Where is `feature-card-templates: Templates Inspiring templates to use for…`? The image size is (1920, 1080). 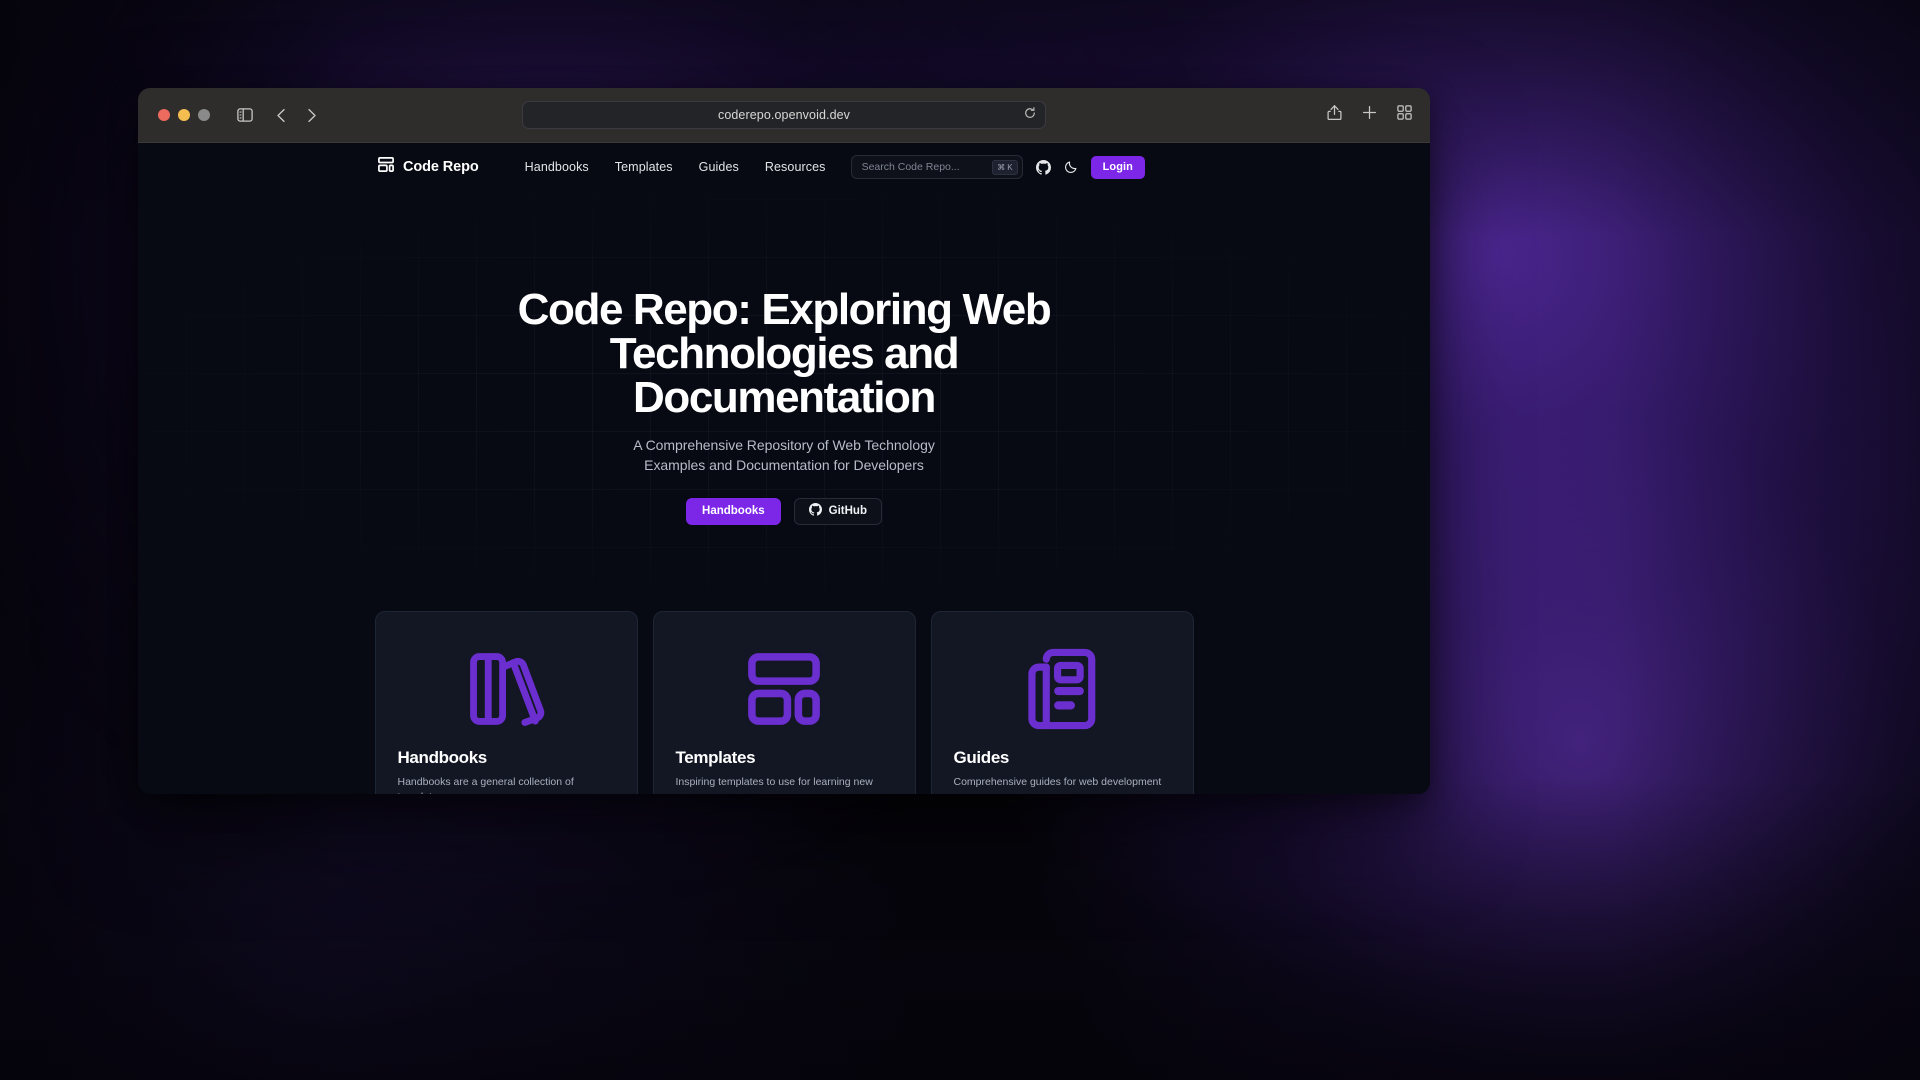 feature-card-templates: Templates Inspiring templates to use for… is located at coordinates (784, 702).